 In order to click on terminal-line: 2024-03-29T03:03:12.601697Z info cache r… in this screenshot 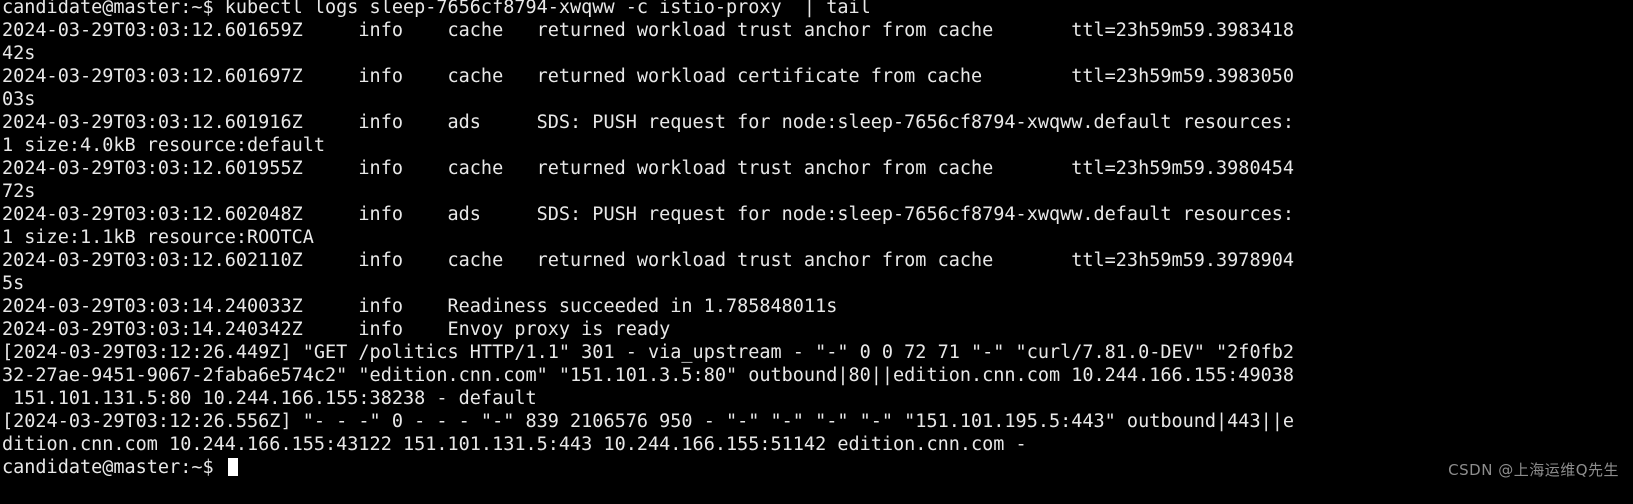, I will do `click(648, 76)`.